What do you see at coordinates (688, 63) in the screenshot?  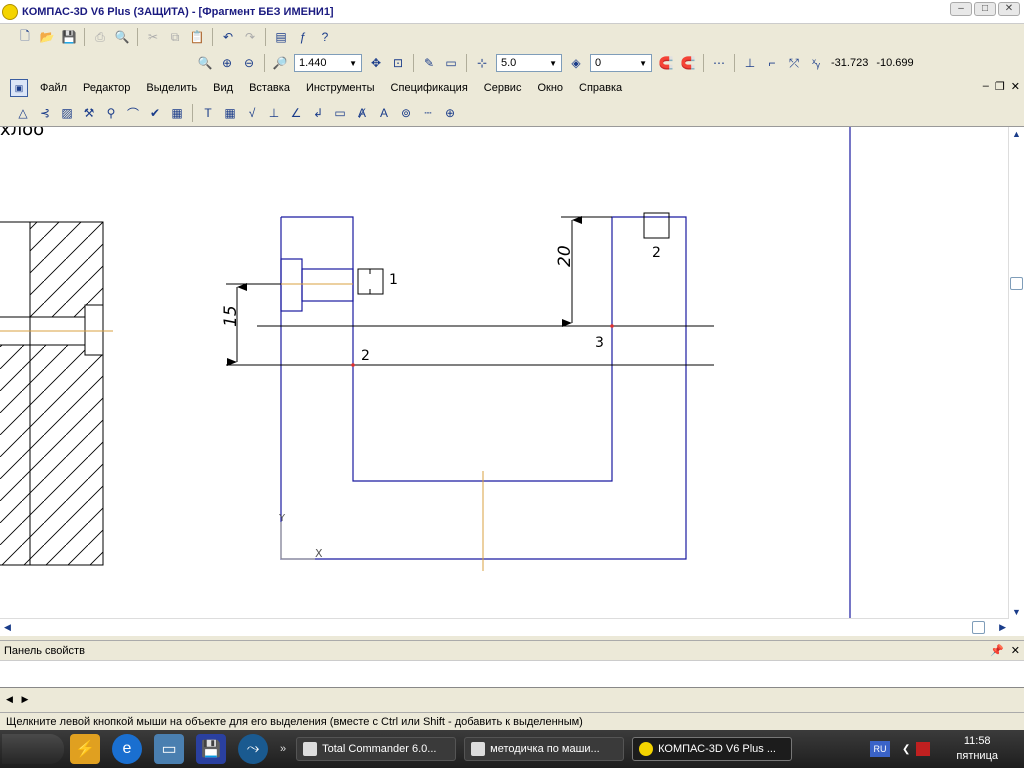 I see `local-snap-icon: 🧲` at bounding box center [688, 63].